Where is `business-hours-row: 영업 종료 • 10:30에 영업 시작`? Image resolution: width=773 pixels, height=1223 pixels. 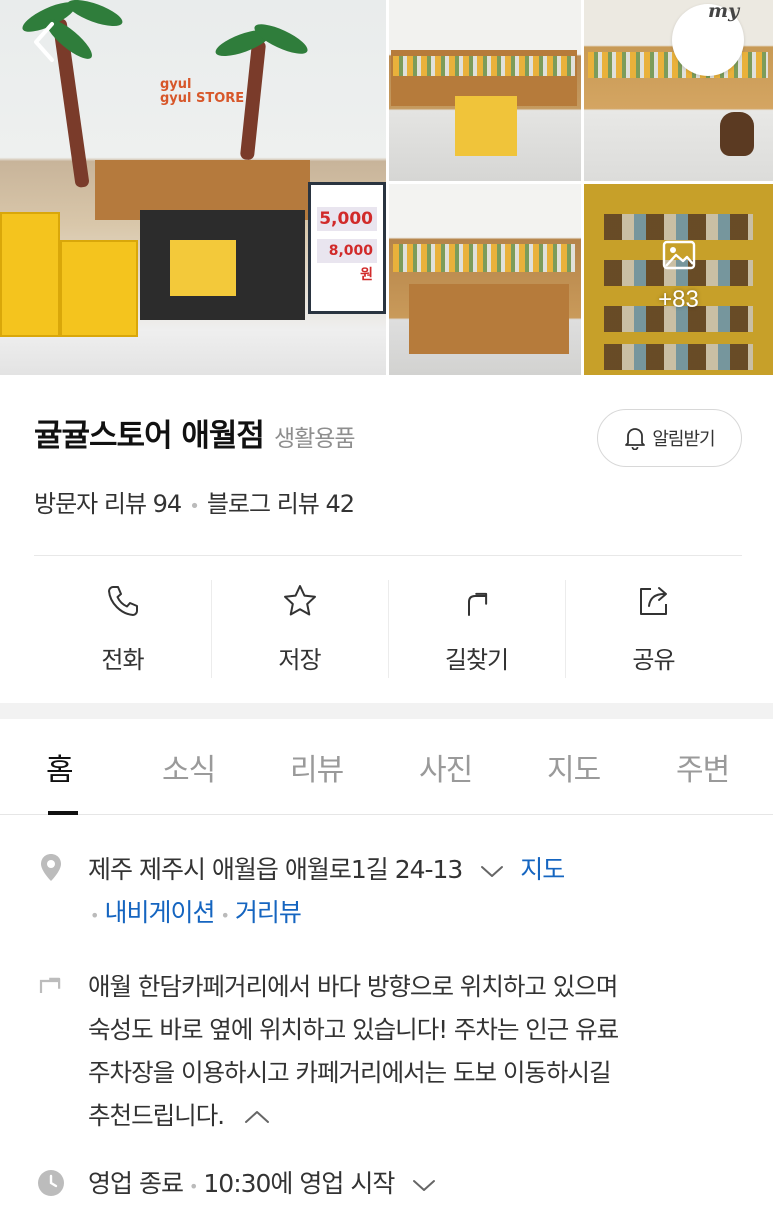 business-hours-row: 영업 종료 • 10:30에 영업 시작 is located at coordinates (262, 1182).